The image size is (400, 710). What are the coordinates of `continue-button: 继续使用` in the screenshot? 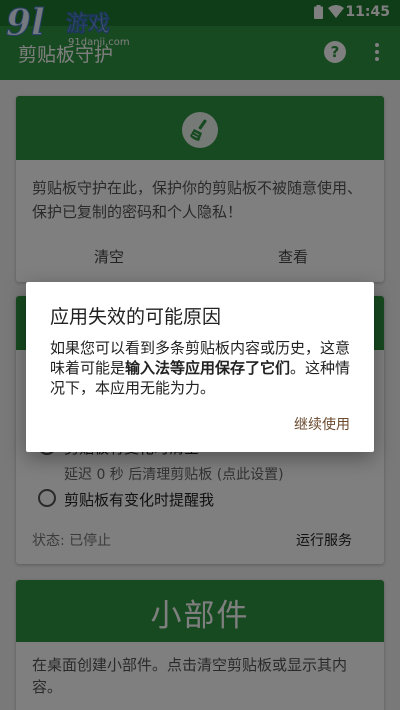 It's located at (322, 424).